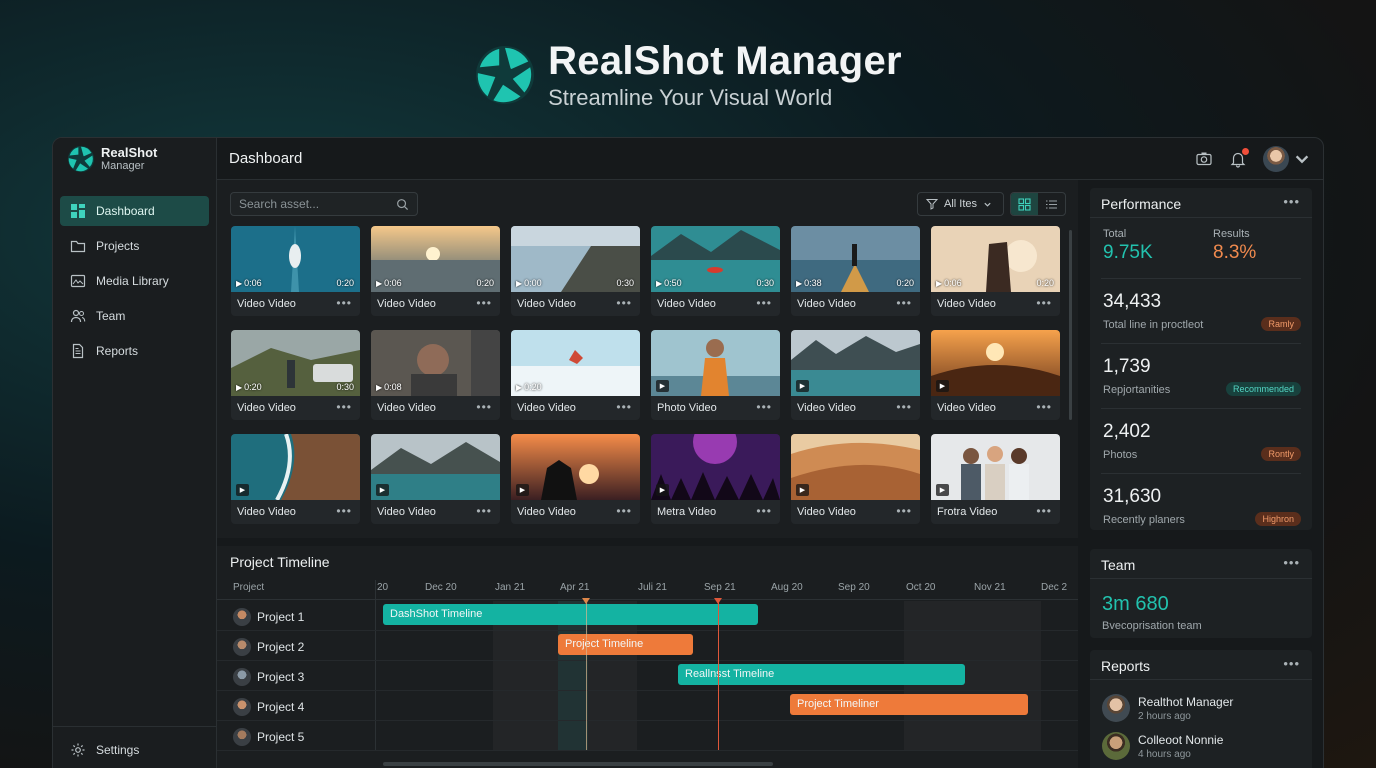 Image resolution: width=1376 pixels, height=768 pixels. I want to click on timeline-bar: Reallnsst Timeline, so click(821, 674).